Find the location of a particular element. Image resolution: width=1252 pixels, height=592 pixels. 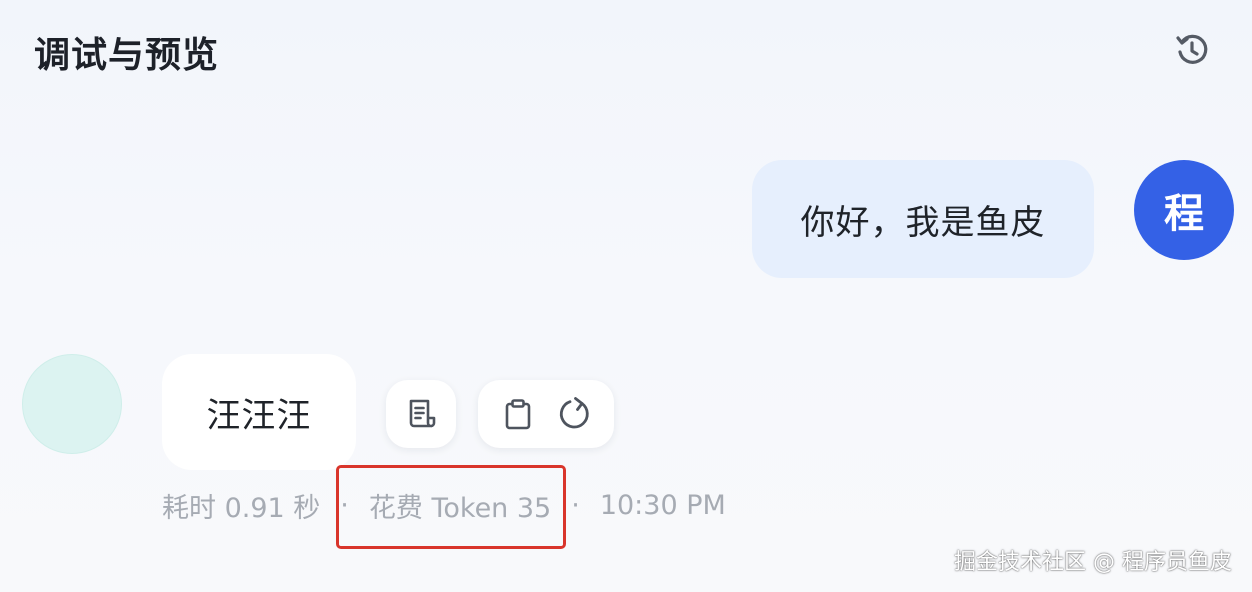

bot-avatar is located at coordinates (72, 404).